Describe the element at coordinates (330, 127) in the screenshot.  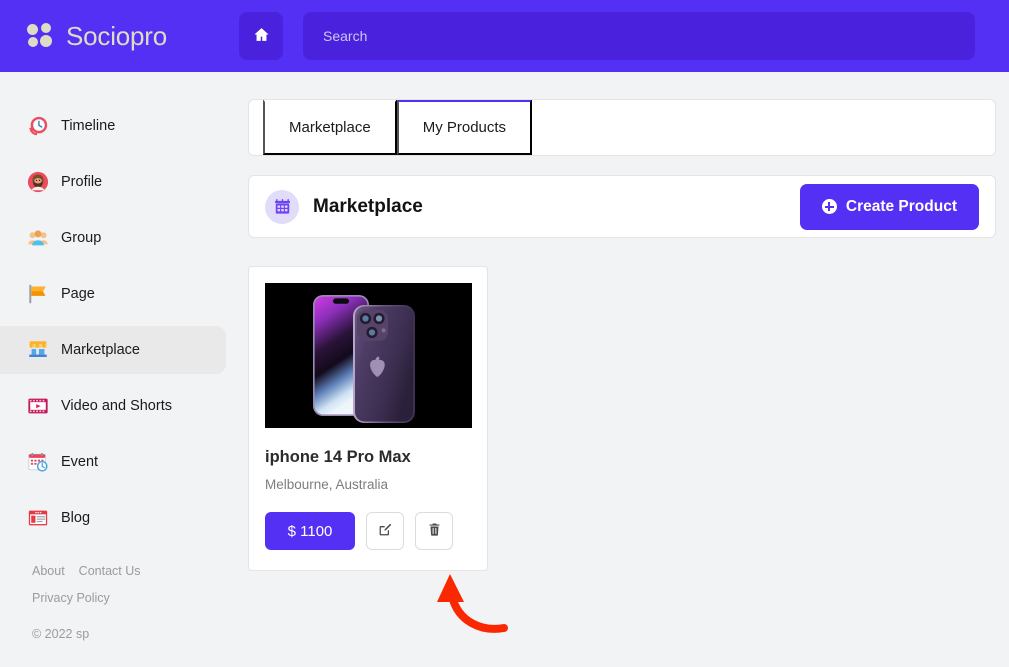
I see `tab-marketplace: Marketplace` at that location.